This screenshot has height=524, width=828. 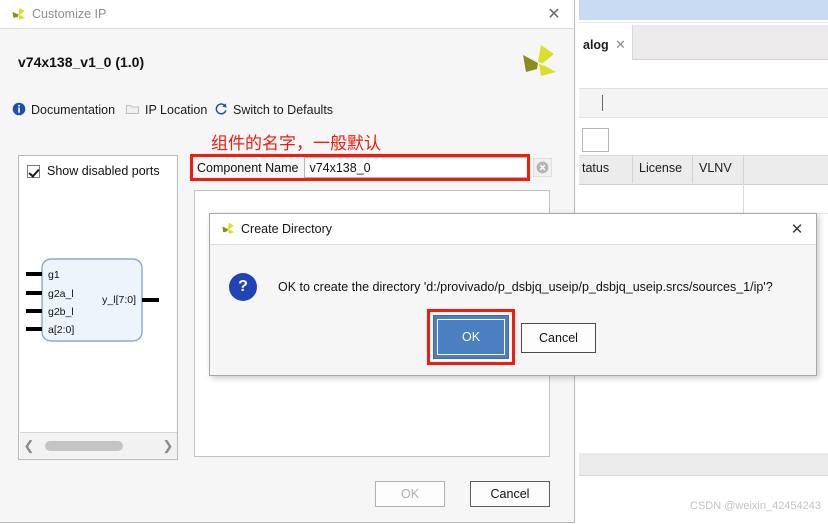 I want to click on toolbar-small-button, so click(x=595, y=140).